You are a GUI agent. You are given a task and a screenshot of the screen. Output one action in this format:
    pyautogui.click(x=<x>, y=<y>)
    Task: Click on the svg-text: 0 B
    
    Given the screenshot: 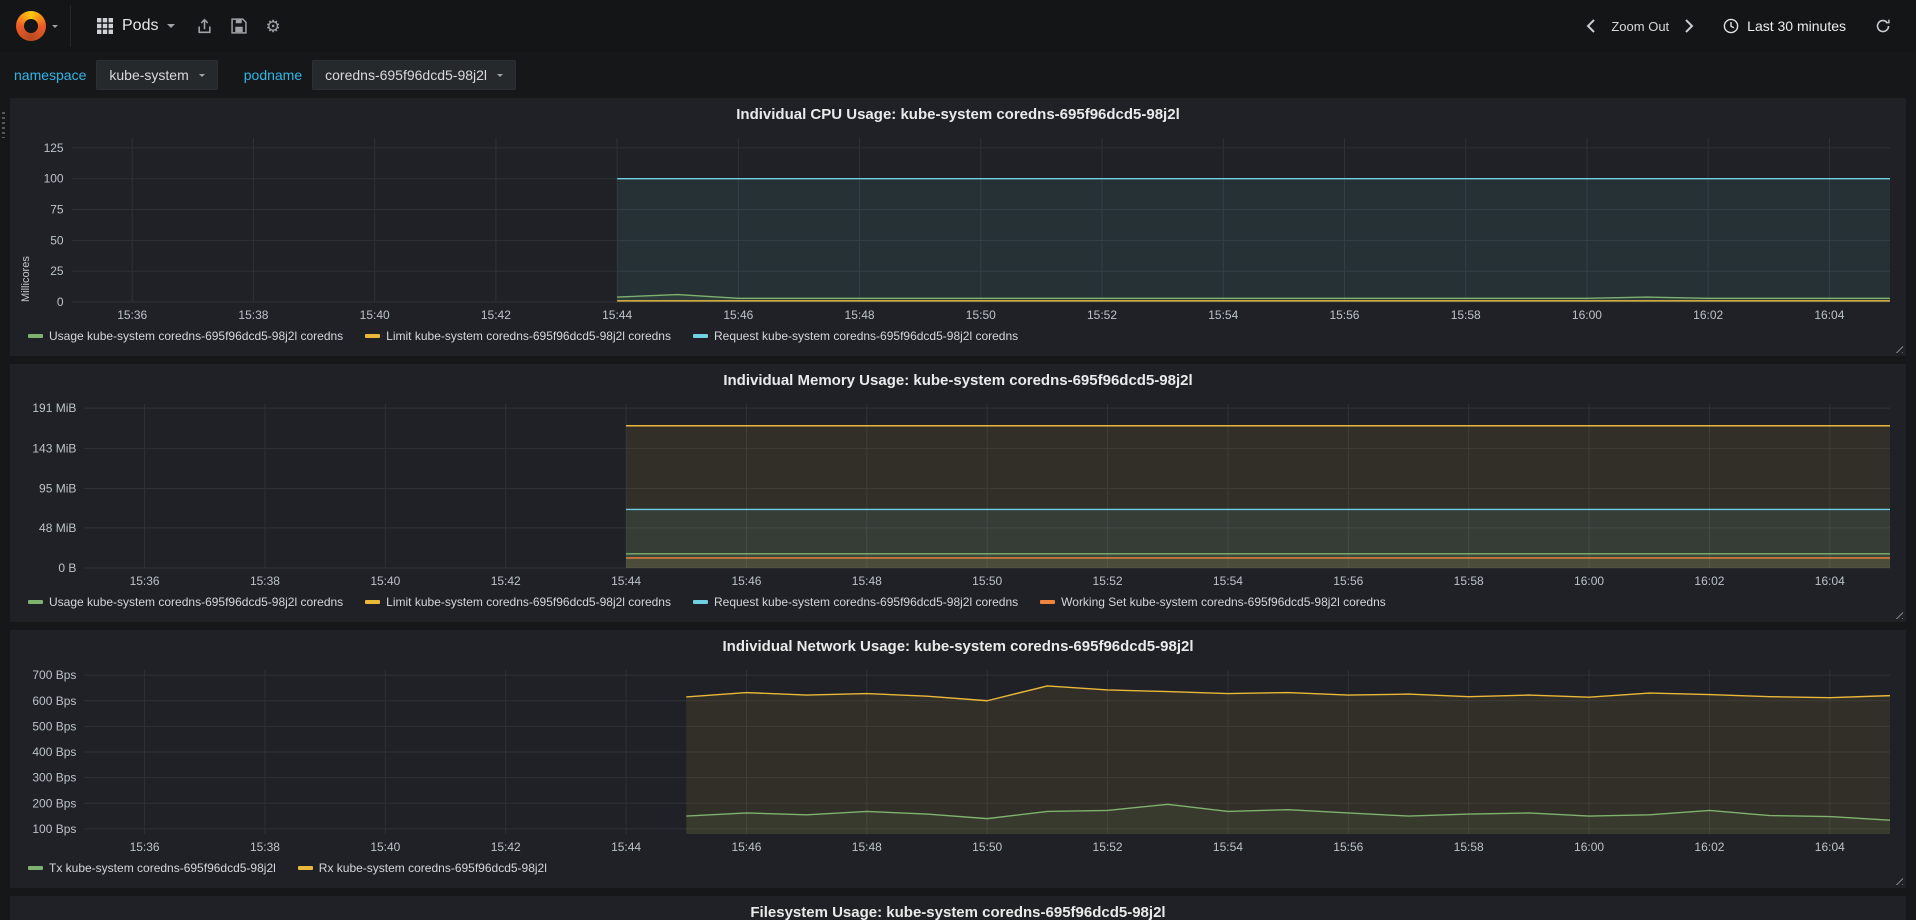 What is the action you would take?
    pyautogui.click(x=67, y=568)
    